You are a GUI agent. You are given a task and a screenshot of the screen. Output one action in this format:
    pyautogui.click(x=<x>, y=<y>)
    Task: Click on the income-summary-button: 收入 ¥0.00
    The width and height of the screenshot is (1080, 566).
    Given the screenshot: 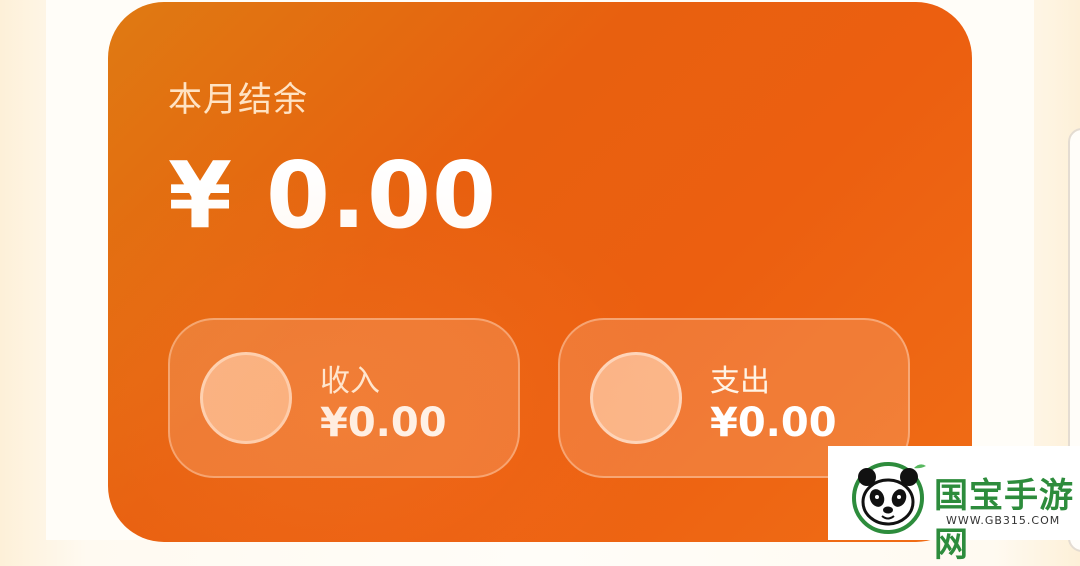 What is the action you would take?
    pyautogui.click(x=344, y=398)
    